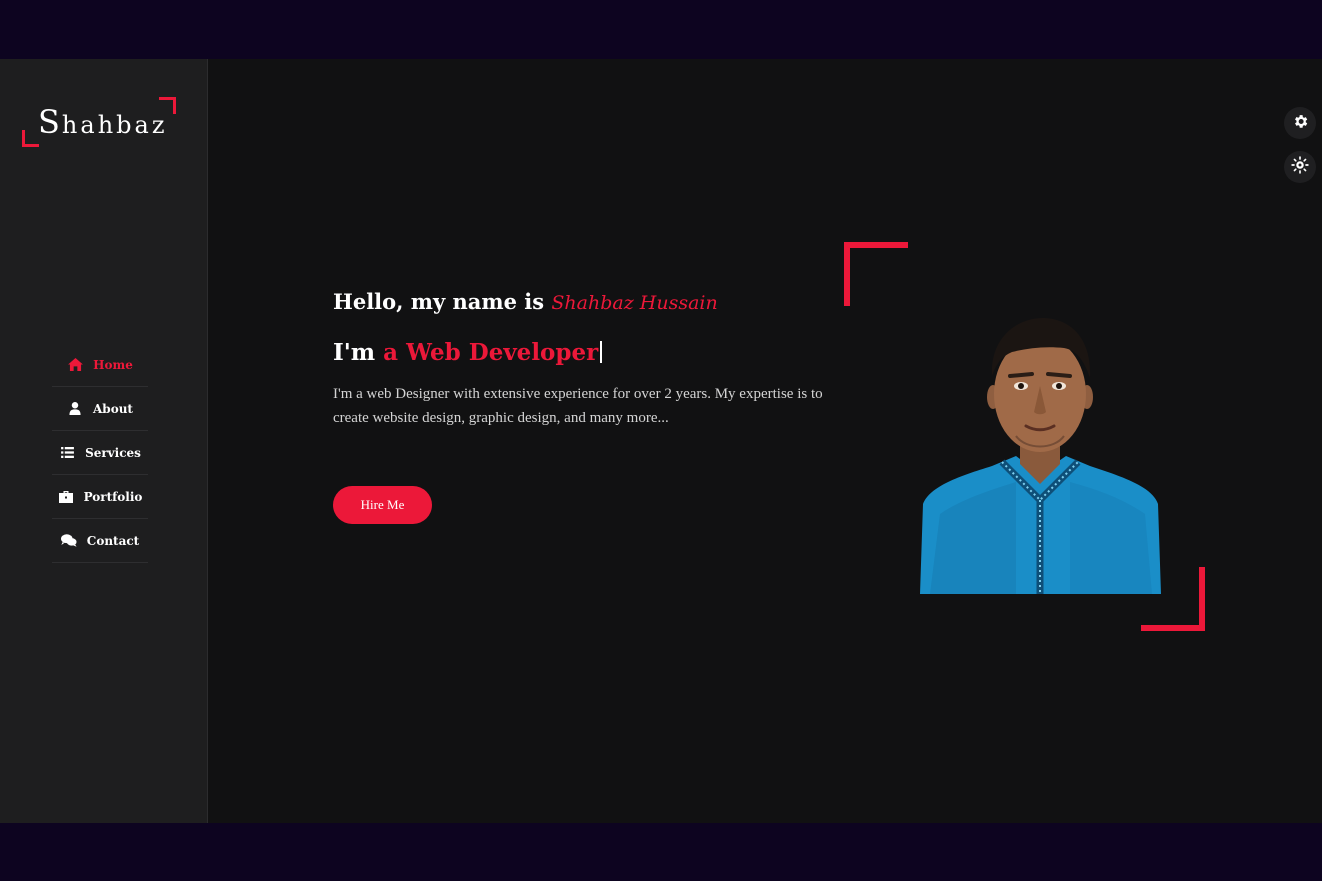 This screenshot has width=1322, height=881. Describe the element at coordinates (876, 274) in the screenshot. I see `image-frame-corner-top-left` at that location.